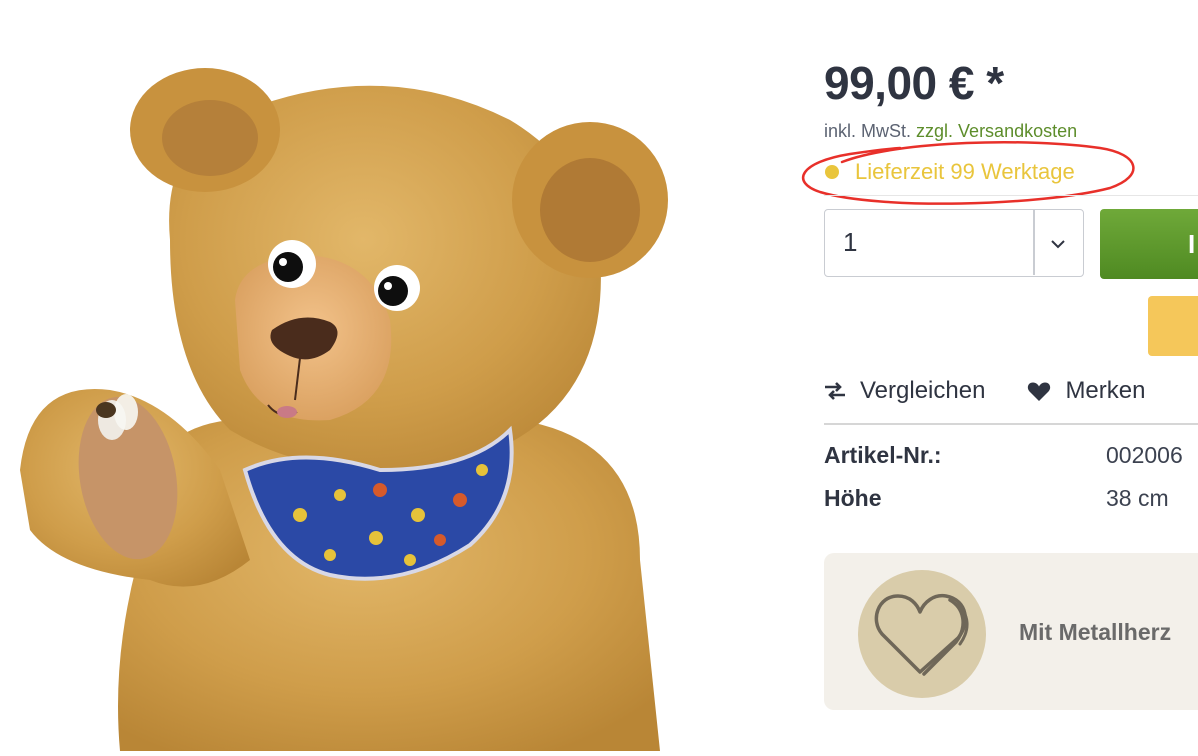 This screenshot has width=1198, height=756. What do you see at coordinates (923, 390) in the screenshot?
I see `compare-label: Vergleichen` at bounding box center [923, 390].